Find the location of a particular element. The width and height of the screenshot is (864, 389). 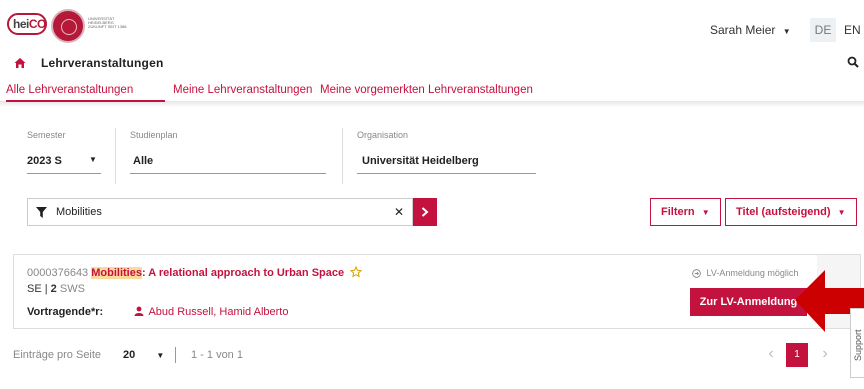

enroll-button: Zur LV-Anmeldung is located at coordinates (748, 302).